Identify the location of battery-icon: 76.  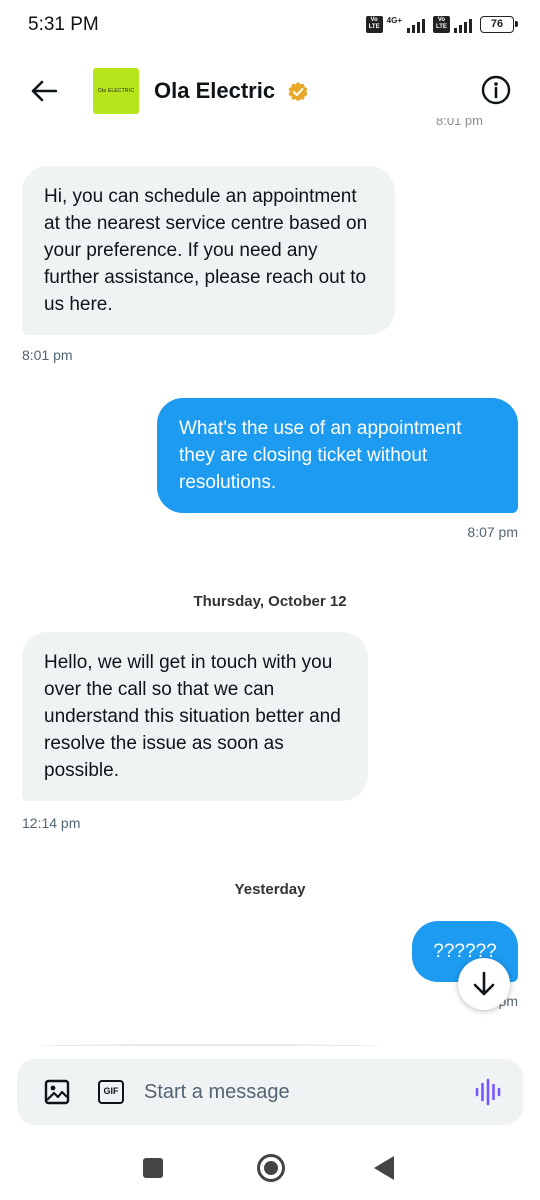
(499, 24).